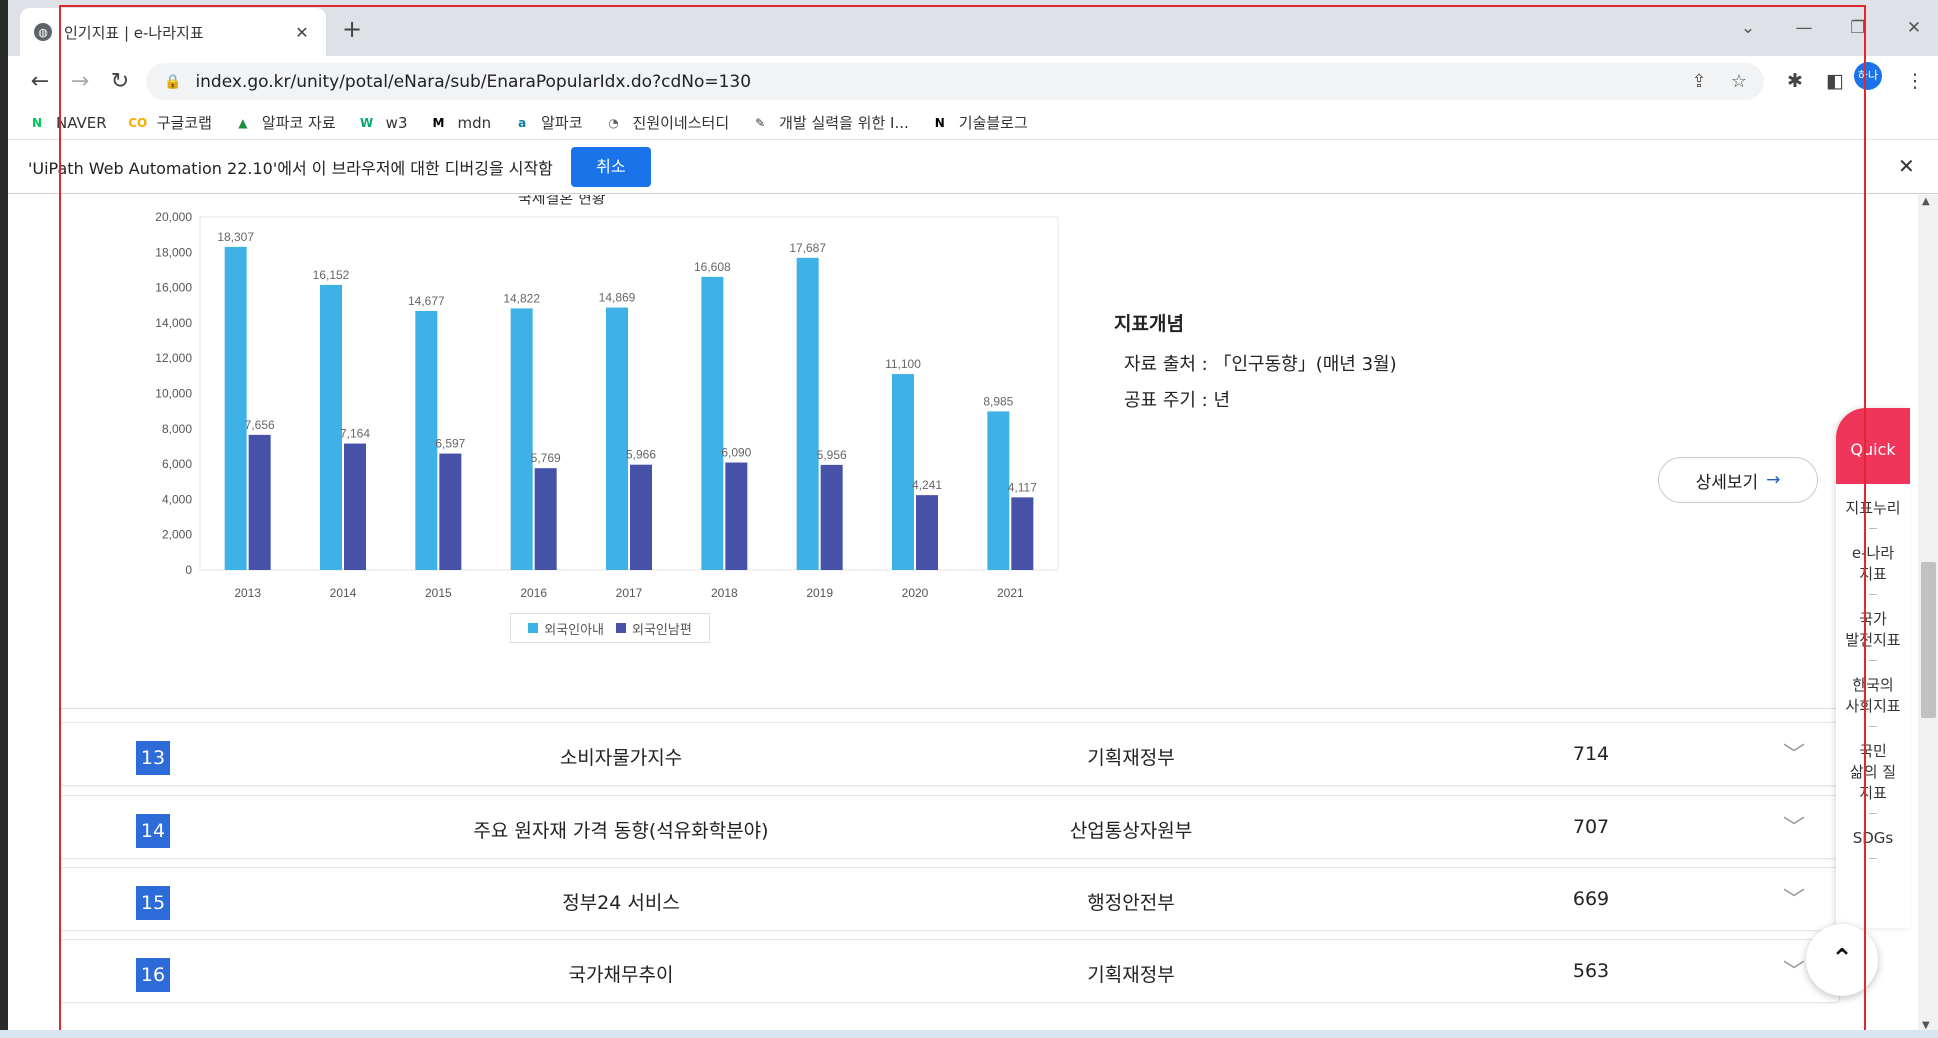 This screenshot has height=1038, width=1938. I want to click on bookmark-favicon-icon: N, so click(939, 122).